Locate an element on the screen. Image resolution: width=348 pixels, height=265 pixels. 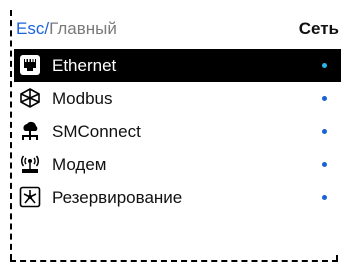
menu-item-label: Ethernet is located at coordinates (84, 65).